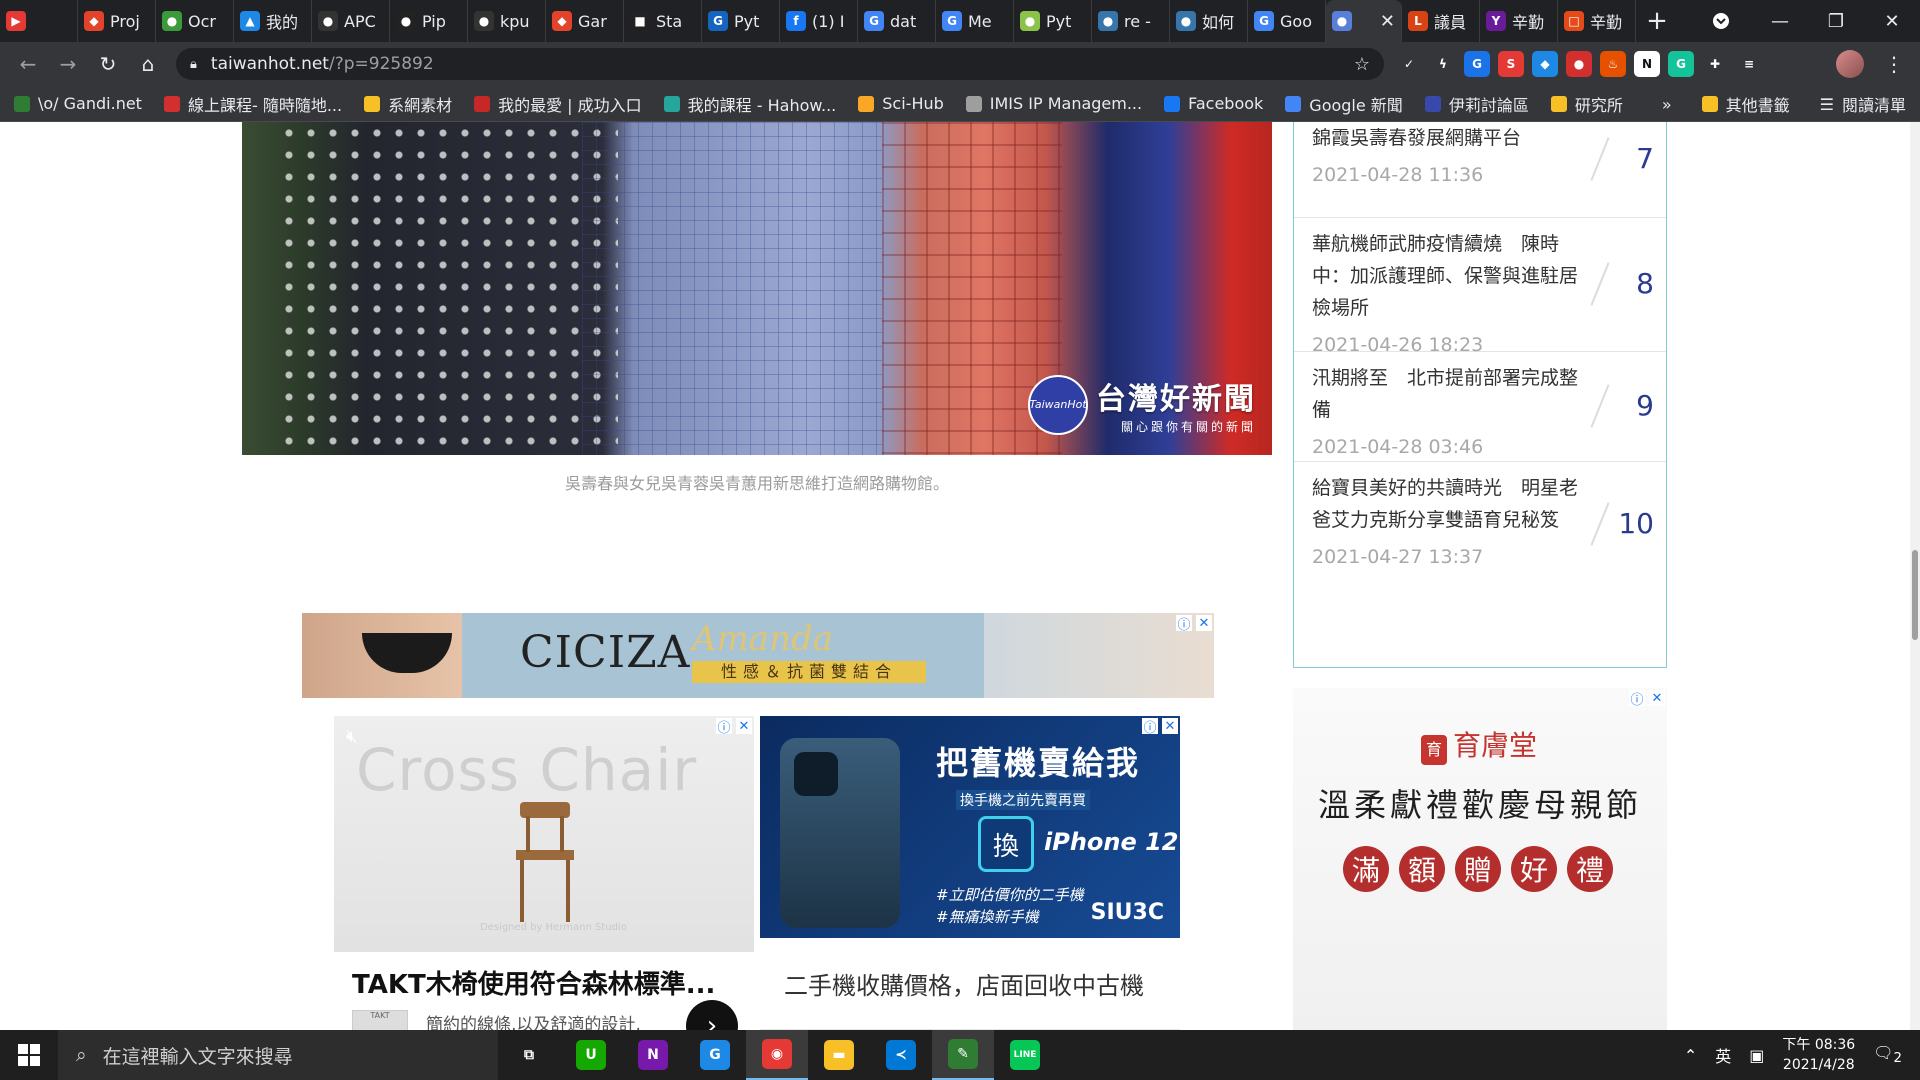  Describe the element at coordinates (1053, 21) in the screenshot. I see `browser-tab: ● Pyt` at that location.